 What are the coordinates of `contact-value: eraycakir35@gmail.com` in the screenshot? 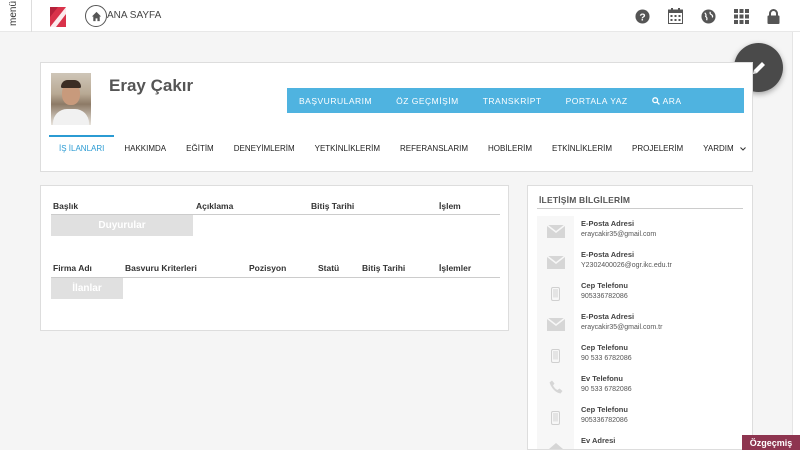 It's located at (619, 234).